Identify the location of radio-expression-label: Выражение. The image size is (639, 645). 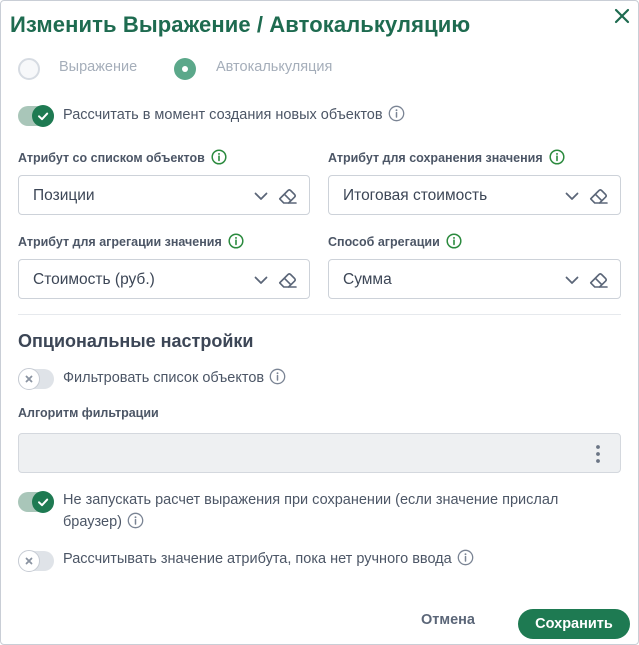
(98, 67).